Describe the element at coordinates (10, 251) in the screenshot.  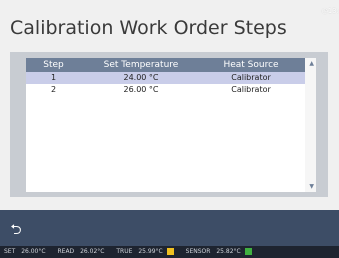
I see `set-label: SET` at that location.